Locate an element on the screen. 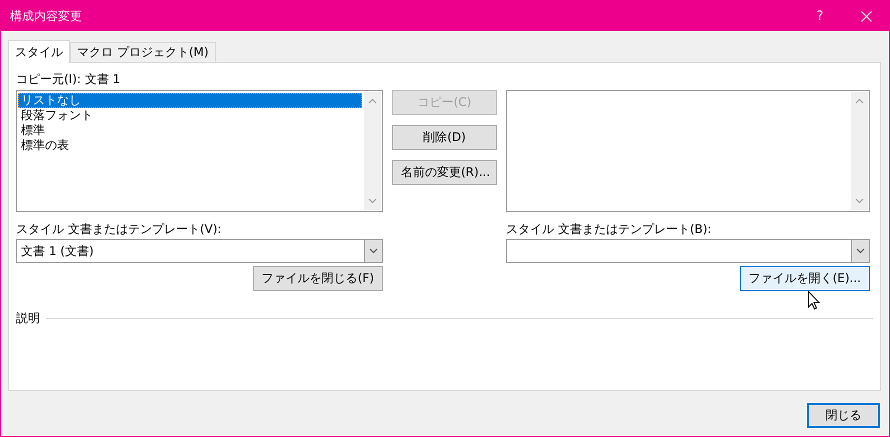  field-label: スタイル 文書またはテンプレート(B): is located at coordinates (609, 229).